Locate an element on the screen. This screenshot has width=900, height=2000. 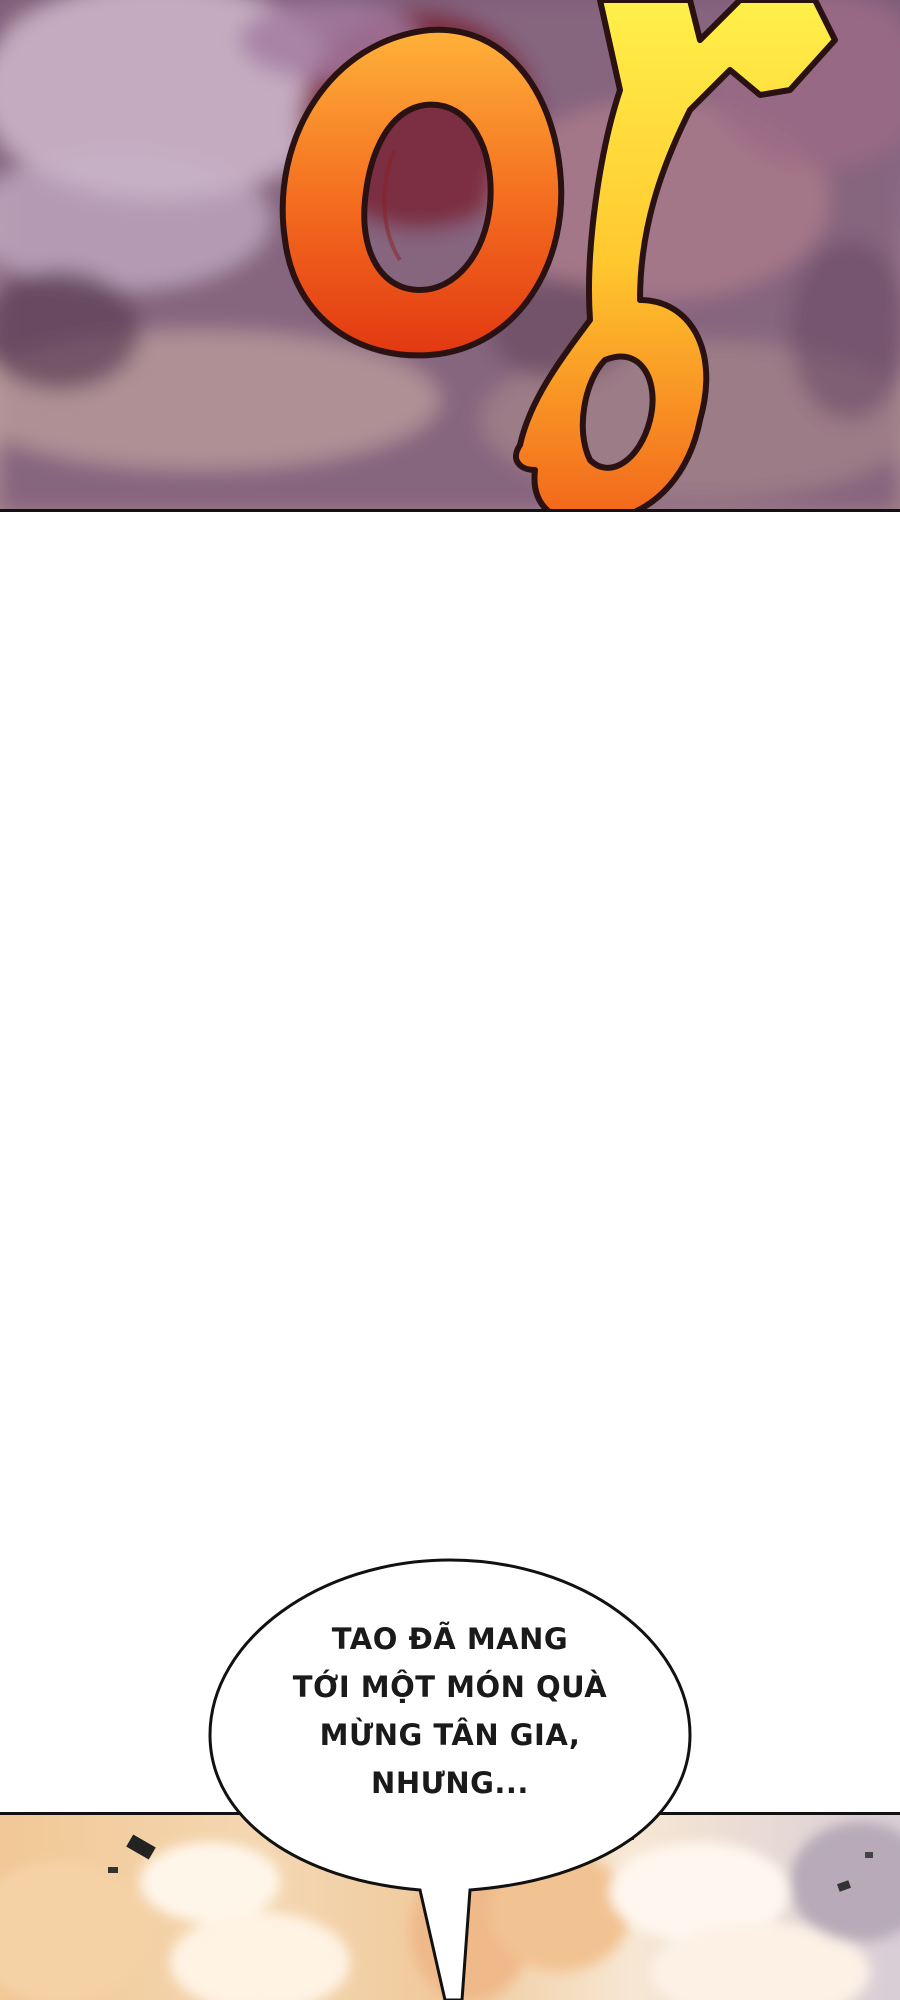
speech-line-1: TAO ĐÃ MANG is located at coordinates (450, 1639).